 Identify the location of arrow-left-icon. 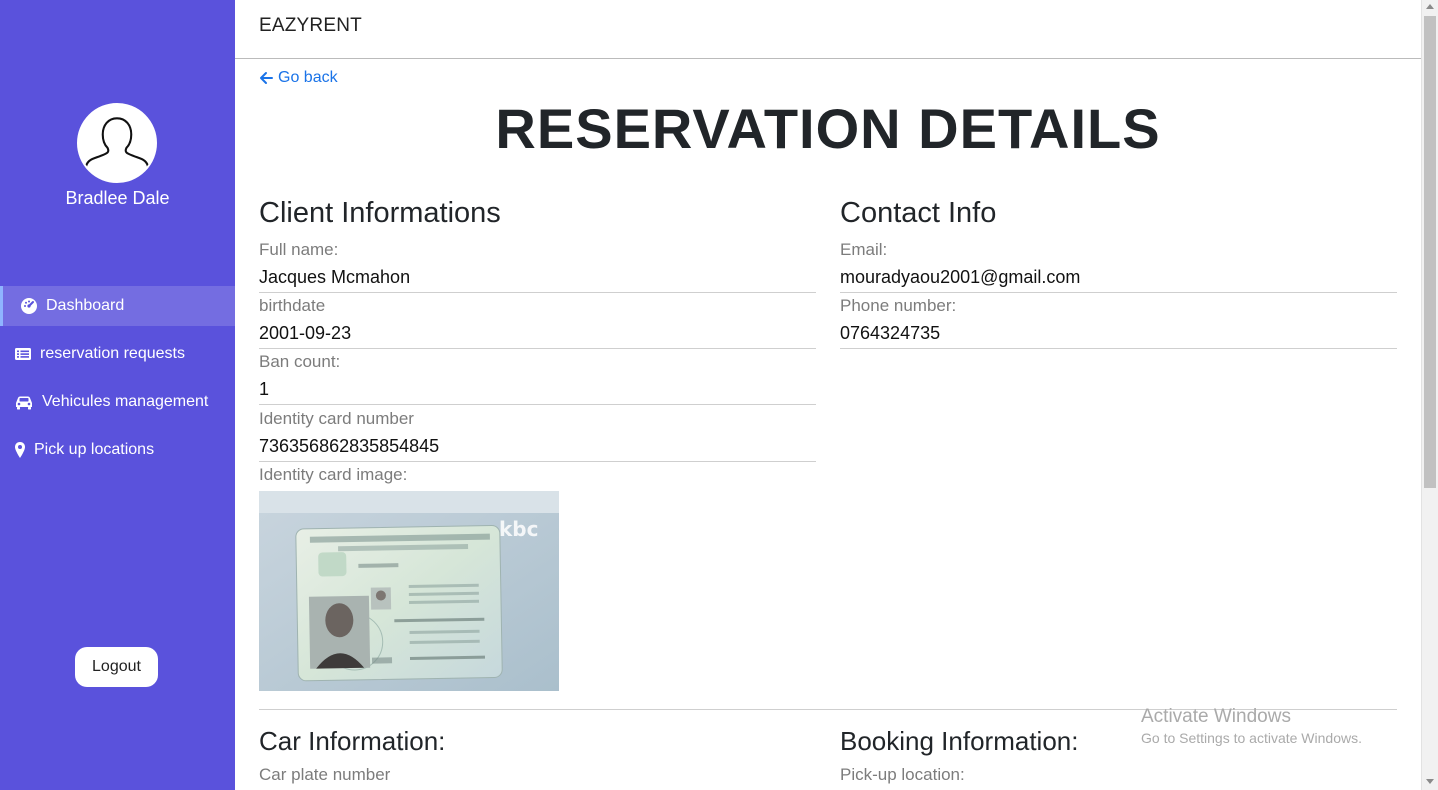
(266, 78).